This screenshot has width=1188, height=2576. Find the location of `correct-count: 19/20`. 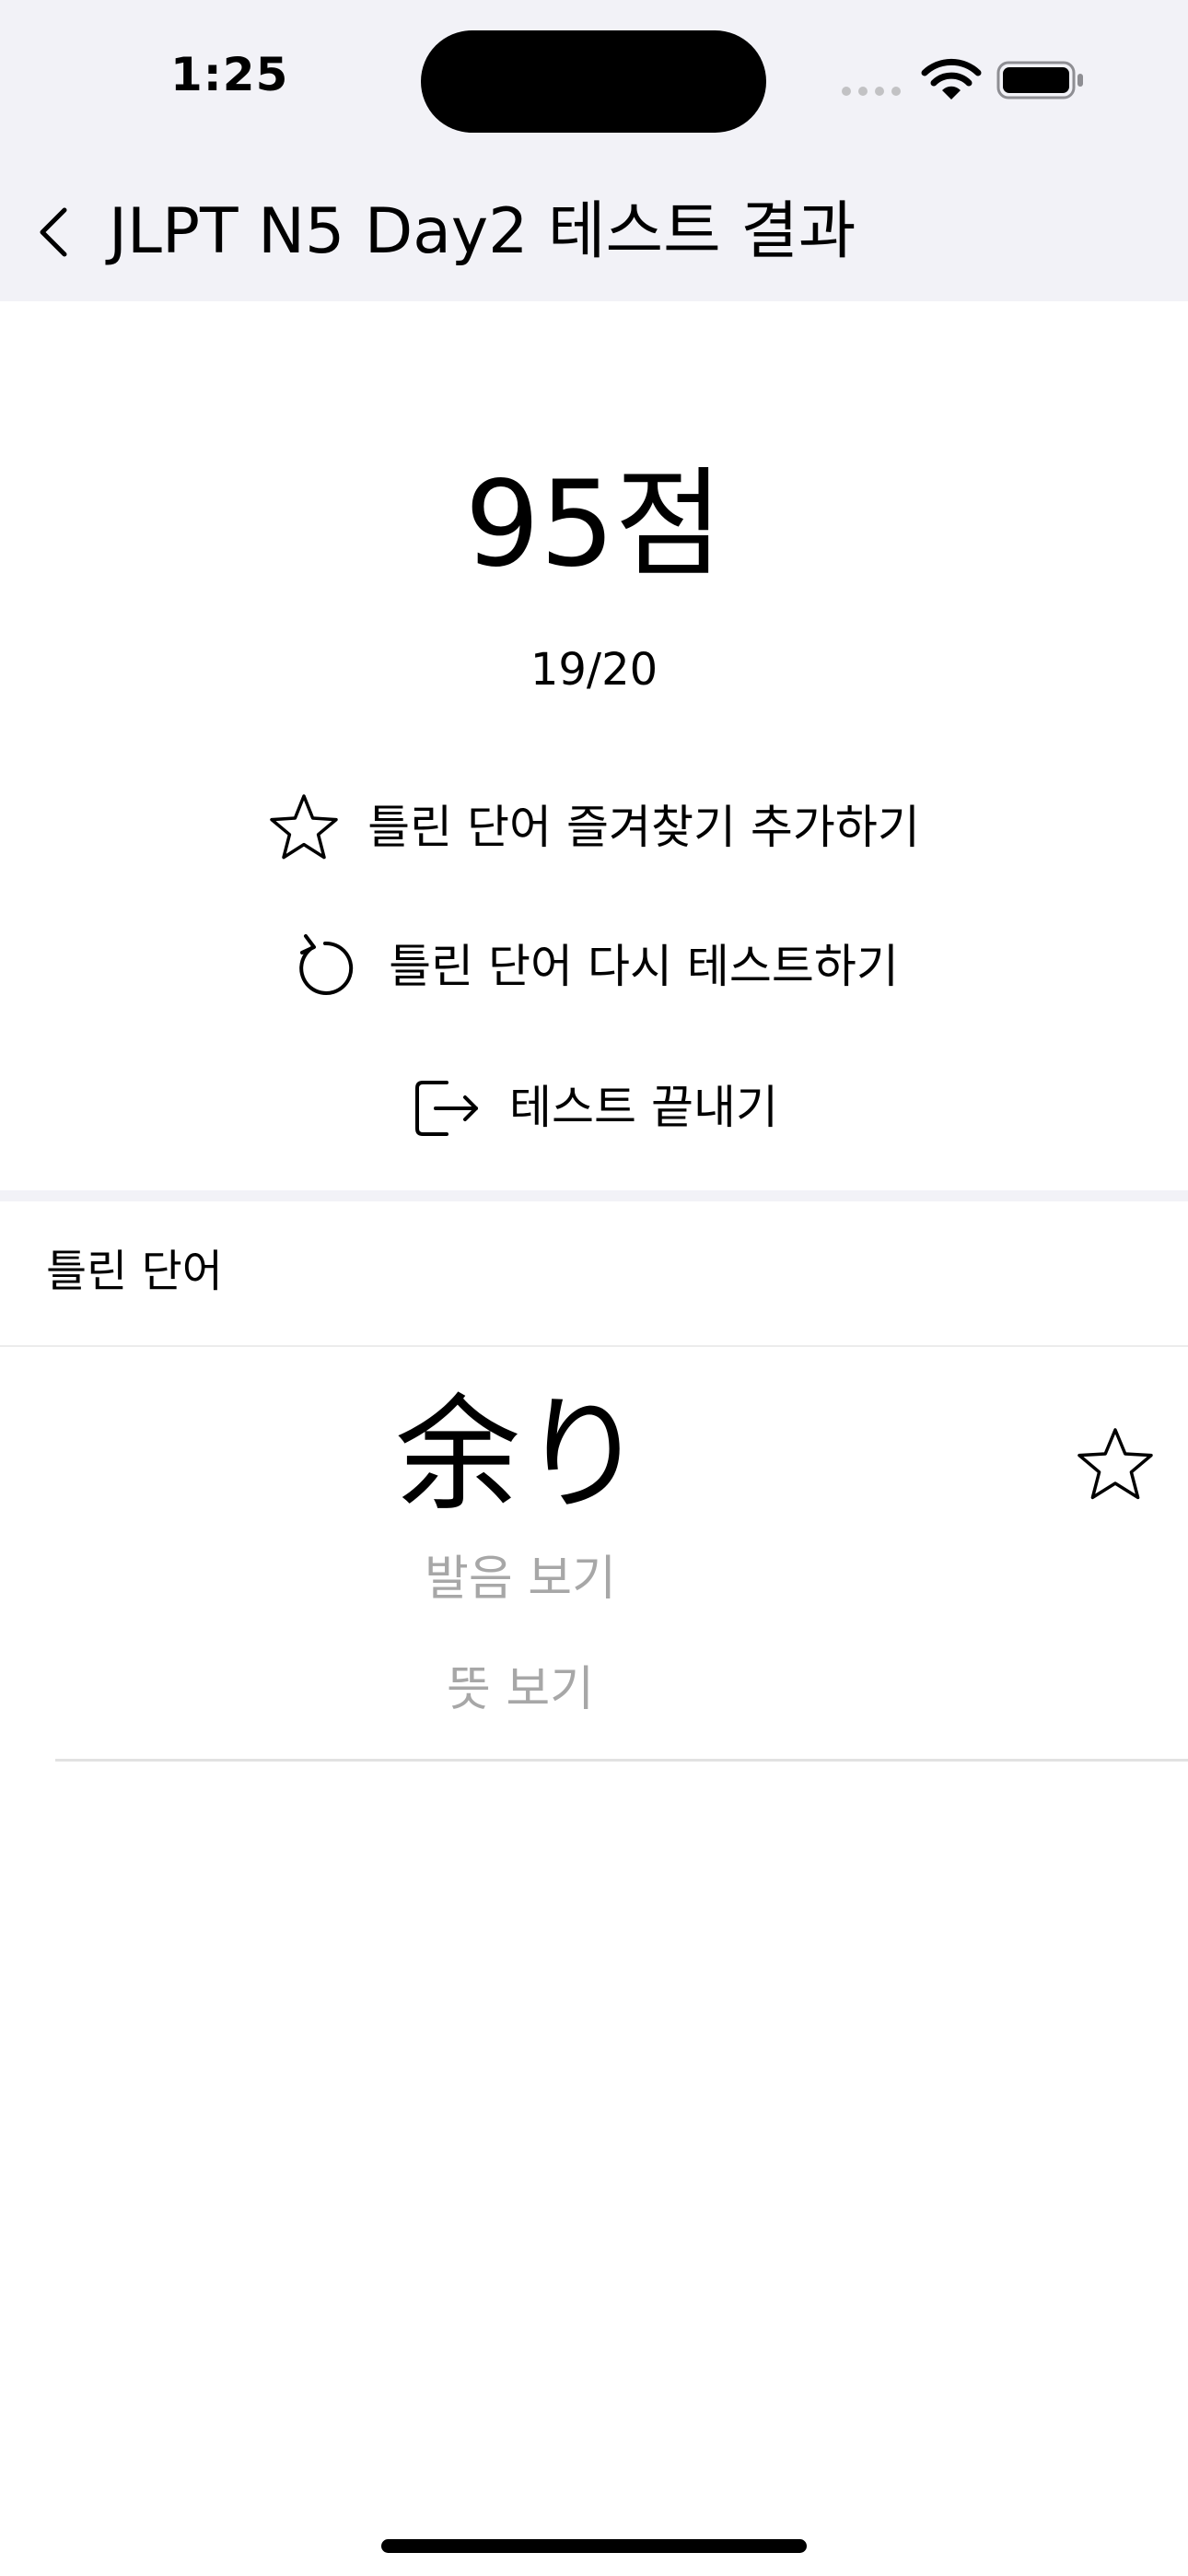

correct-count: 19/20 is located at coordinates (594, 670).